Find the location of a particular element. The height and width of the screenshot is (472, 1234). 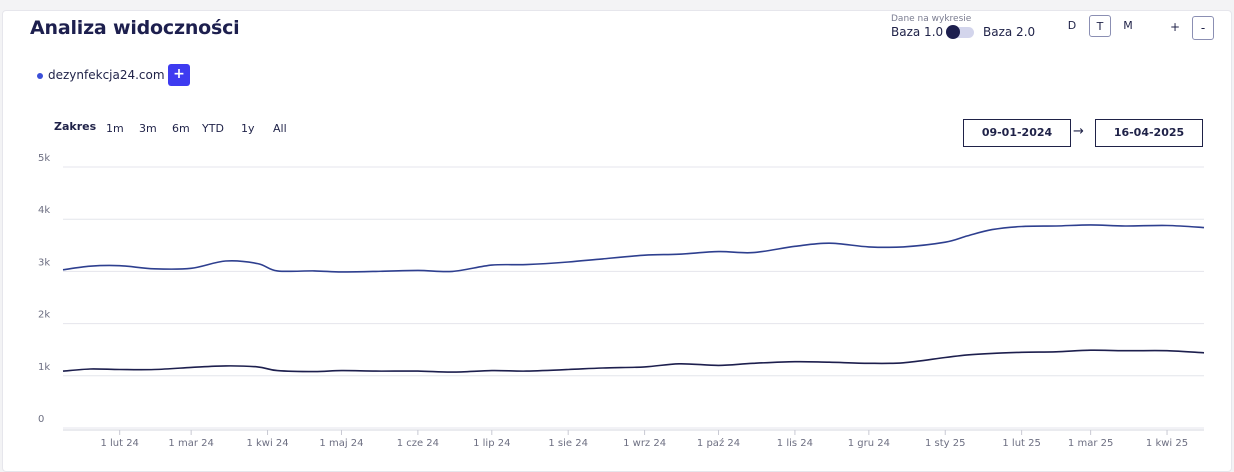

x-tick-label: 1 gru 24 is located at coordinates (869, 443).